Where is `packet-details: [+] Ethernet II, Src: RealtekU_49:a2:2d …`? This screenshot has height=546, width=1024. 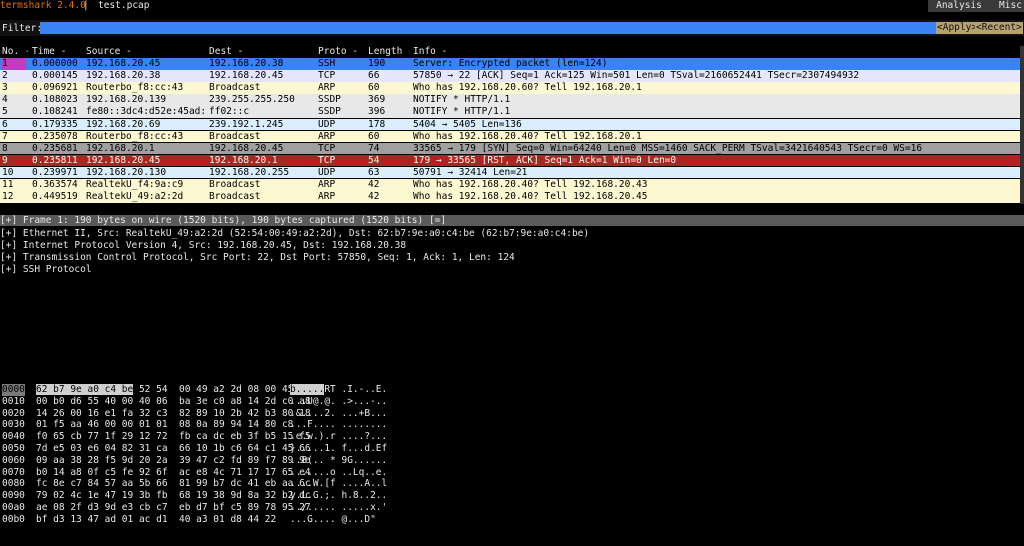 packet-details: [+] Ethernet II, Src: RealtekU_49:a2:2d … is located at coordinates (512, 252).